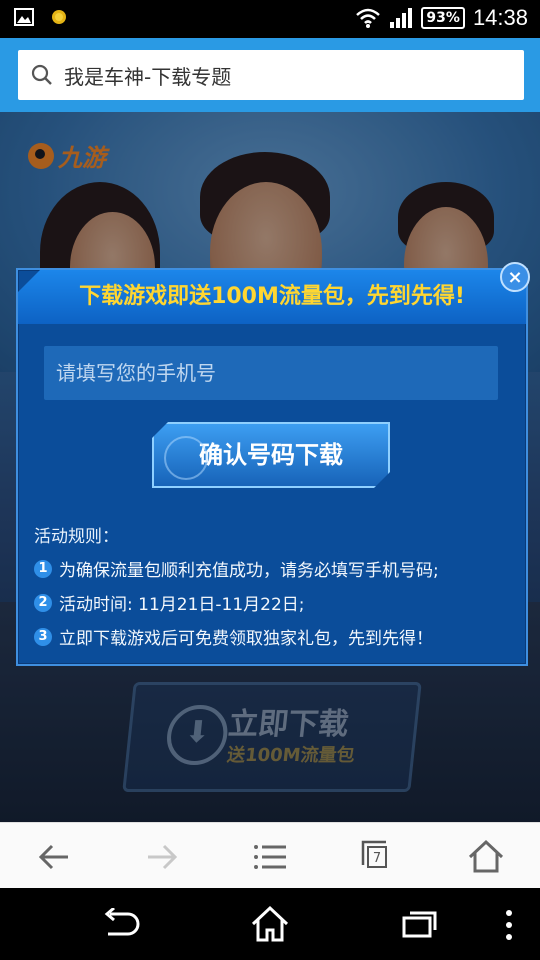 This screenshot has height=960, width=540. Describe the element at coordinates (246, 639) in the screenshot. I see `rule-text: 立即下载游戏后可免费领取独家礼包，先到先得！` at that location.